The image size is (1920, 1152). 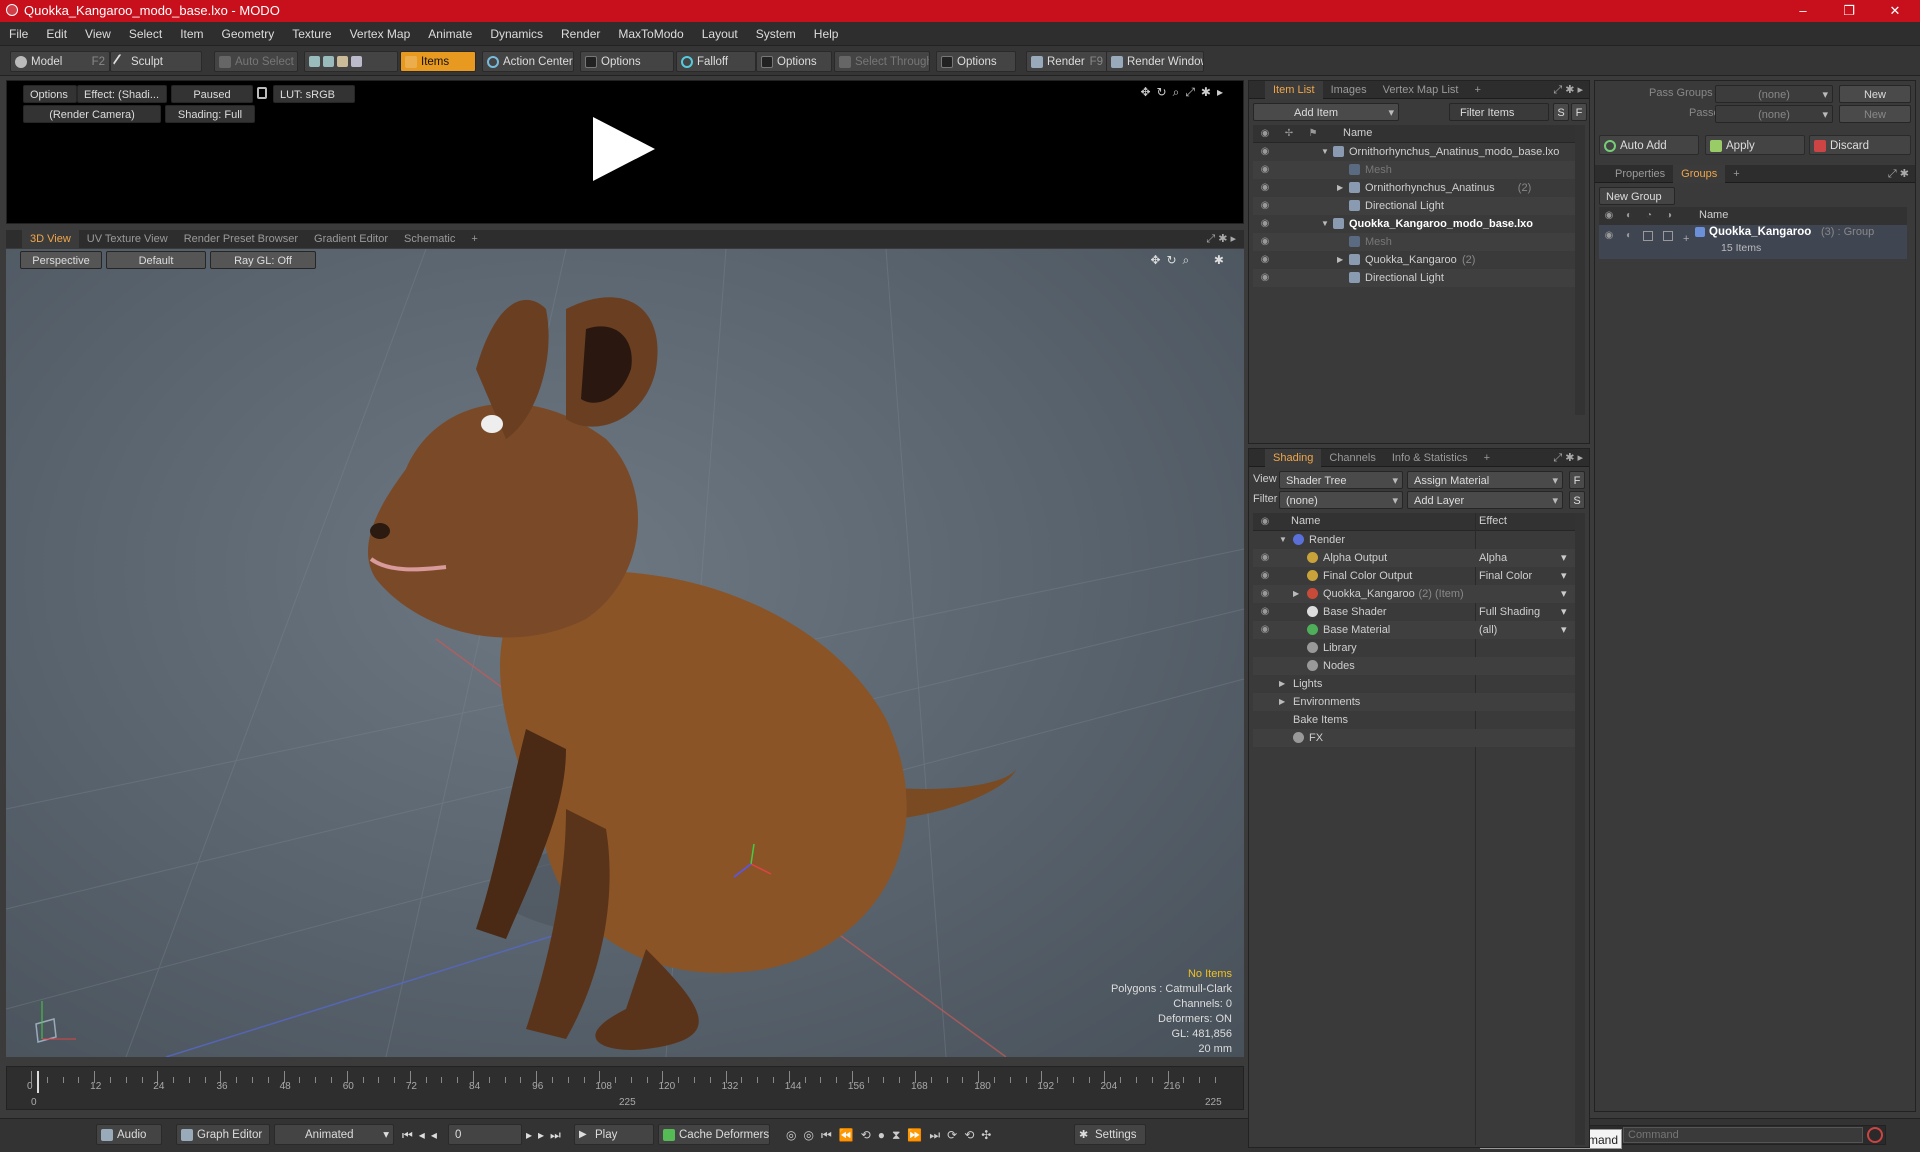 I want to click on frame-input: 0, so click(x=485, y=1134).